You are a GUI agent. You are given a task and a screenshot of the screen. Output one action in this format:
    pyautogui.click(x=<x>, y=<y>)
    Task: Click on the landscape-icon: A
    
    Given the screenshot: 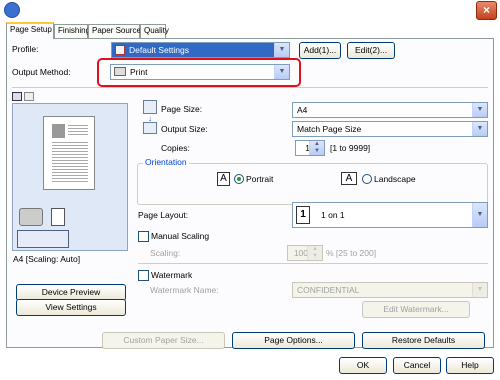 What is the action you would take?
    pyautogui.click(x=349, y=178)
    